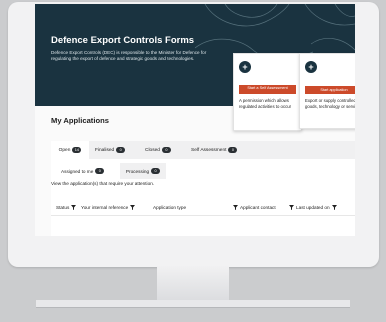  I want to click on tab-label: Open, so click(64, 150).